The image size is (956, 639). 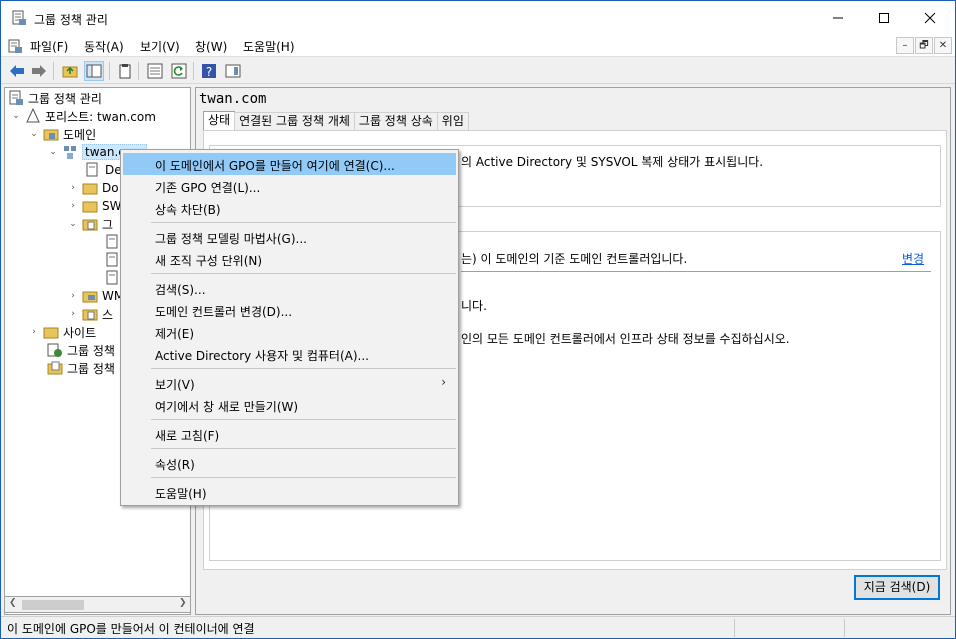 I want to click on mdi-restore-button: 🗗, so click(x=924, y=45).